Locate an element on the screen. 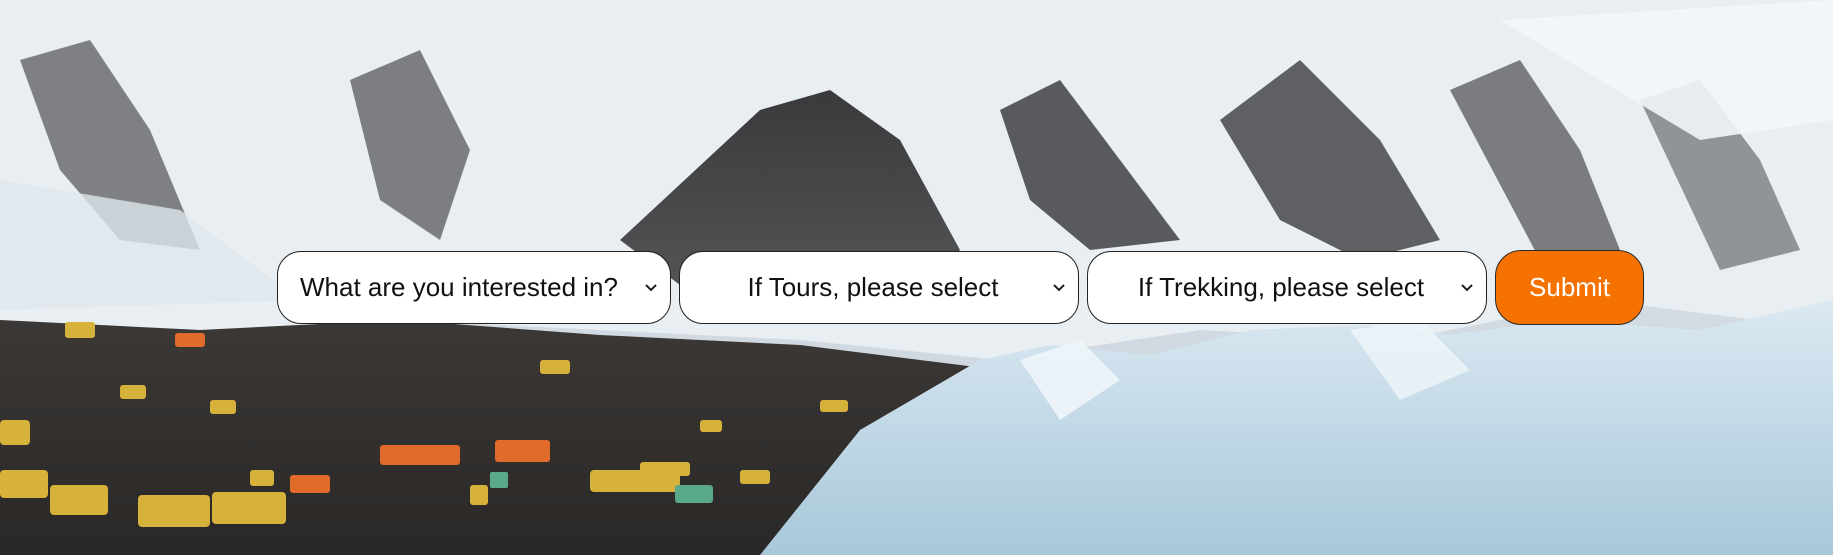 The width and height of the screenshot is (1833, 555). interest-select: What are you interested in? is located at coordinates (474, 287).